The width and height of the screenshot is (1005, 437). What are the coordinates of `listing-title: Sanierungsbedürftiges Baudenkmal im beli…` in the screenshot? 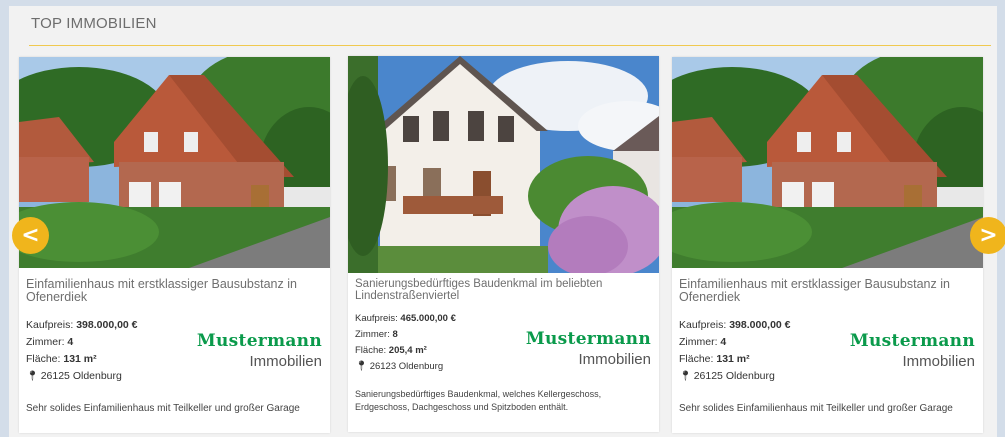 It's located at (505, 290).